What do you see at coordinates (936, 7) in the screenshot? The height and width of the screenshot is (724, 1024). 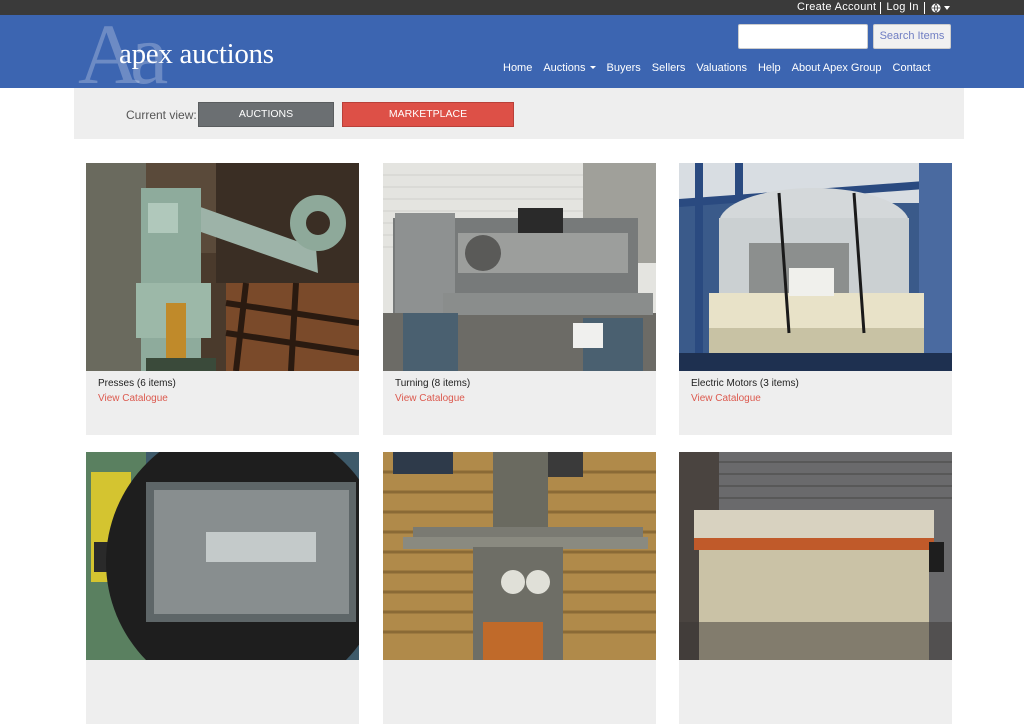 I see `globe-icon` at bounding box center [936, 7].